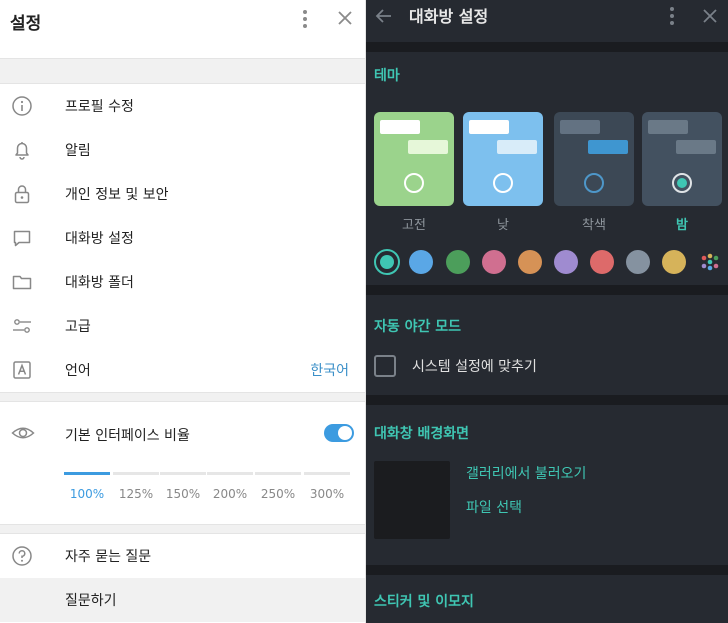 The width and height of the screenshot is (728, 623). What do you see at coordinates (182, 370) in the screenshot?
I see `menu-item-language: 언어 한국어` at bounding box center [182, 370].